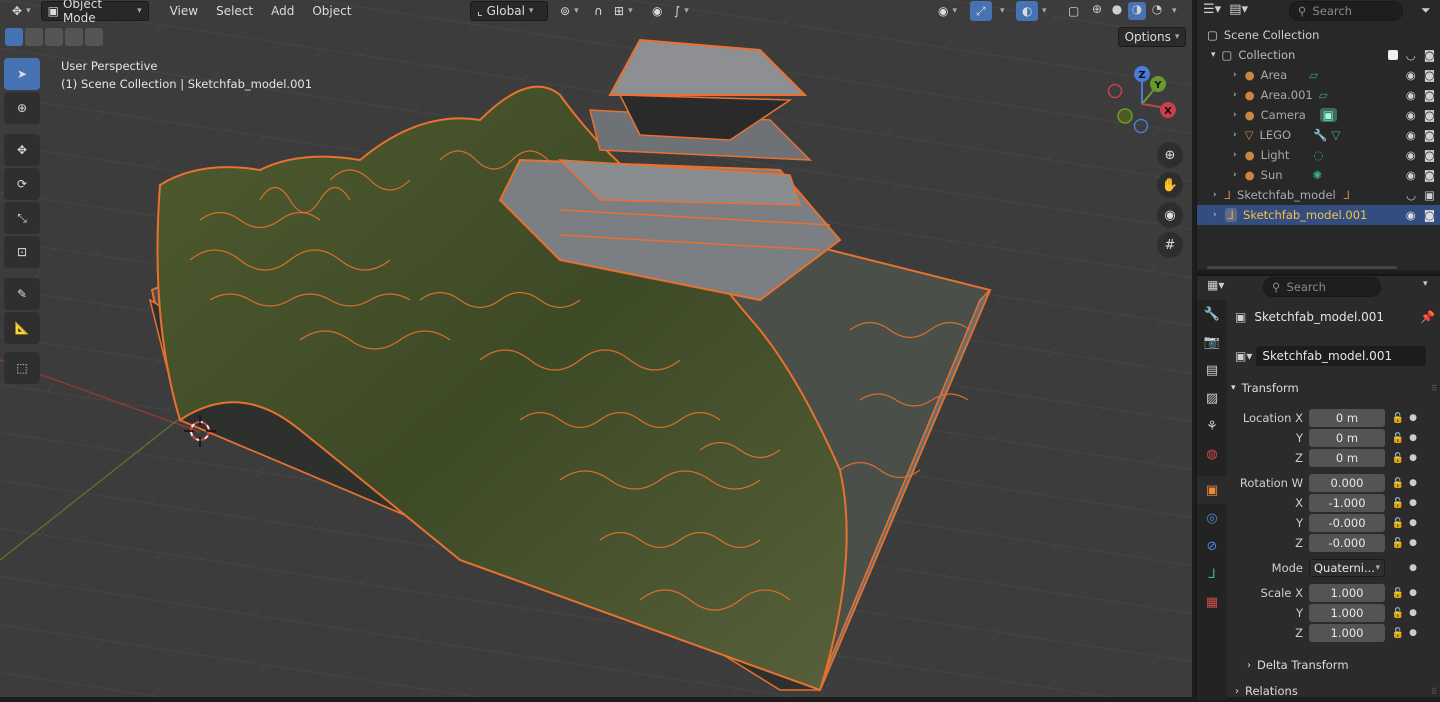 The height and width of the screenshot is (702, 1440). I want to click on annotate-tool: ✎, so click(22, 294).